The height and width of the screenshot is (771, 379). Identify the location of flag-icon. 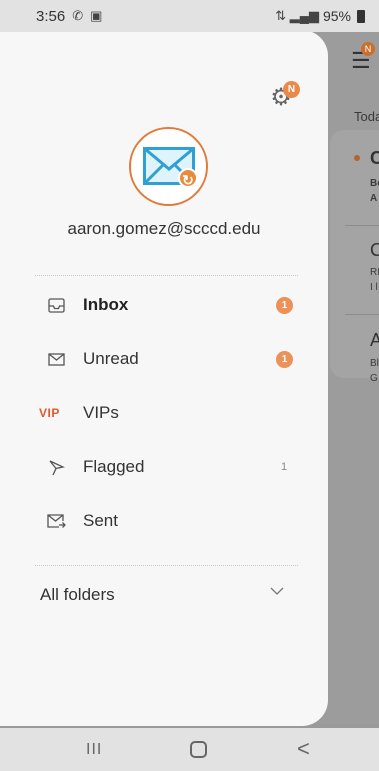
(56, 467).